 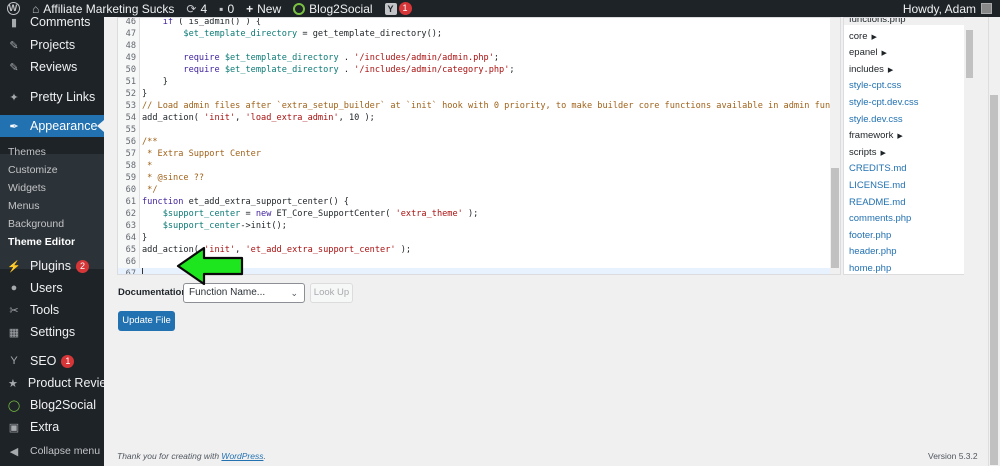 I want to click on submenu-item-themes: Themes, so click(x=27, y=152).